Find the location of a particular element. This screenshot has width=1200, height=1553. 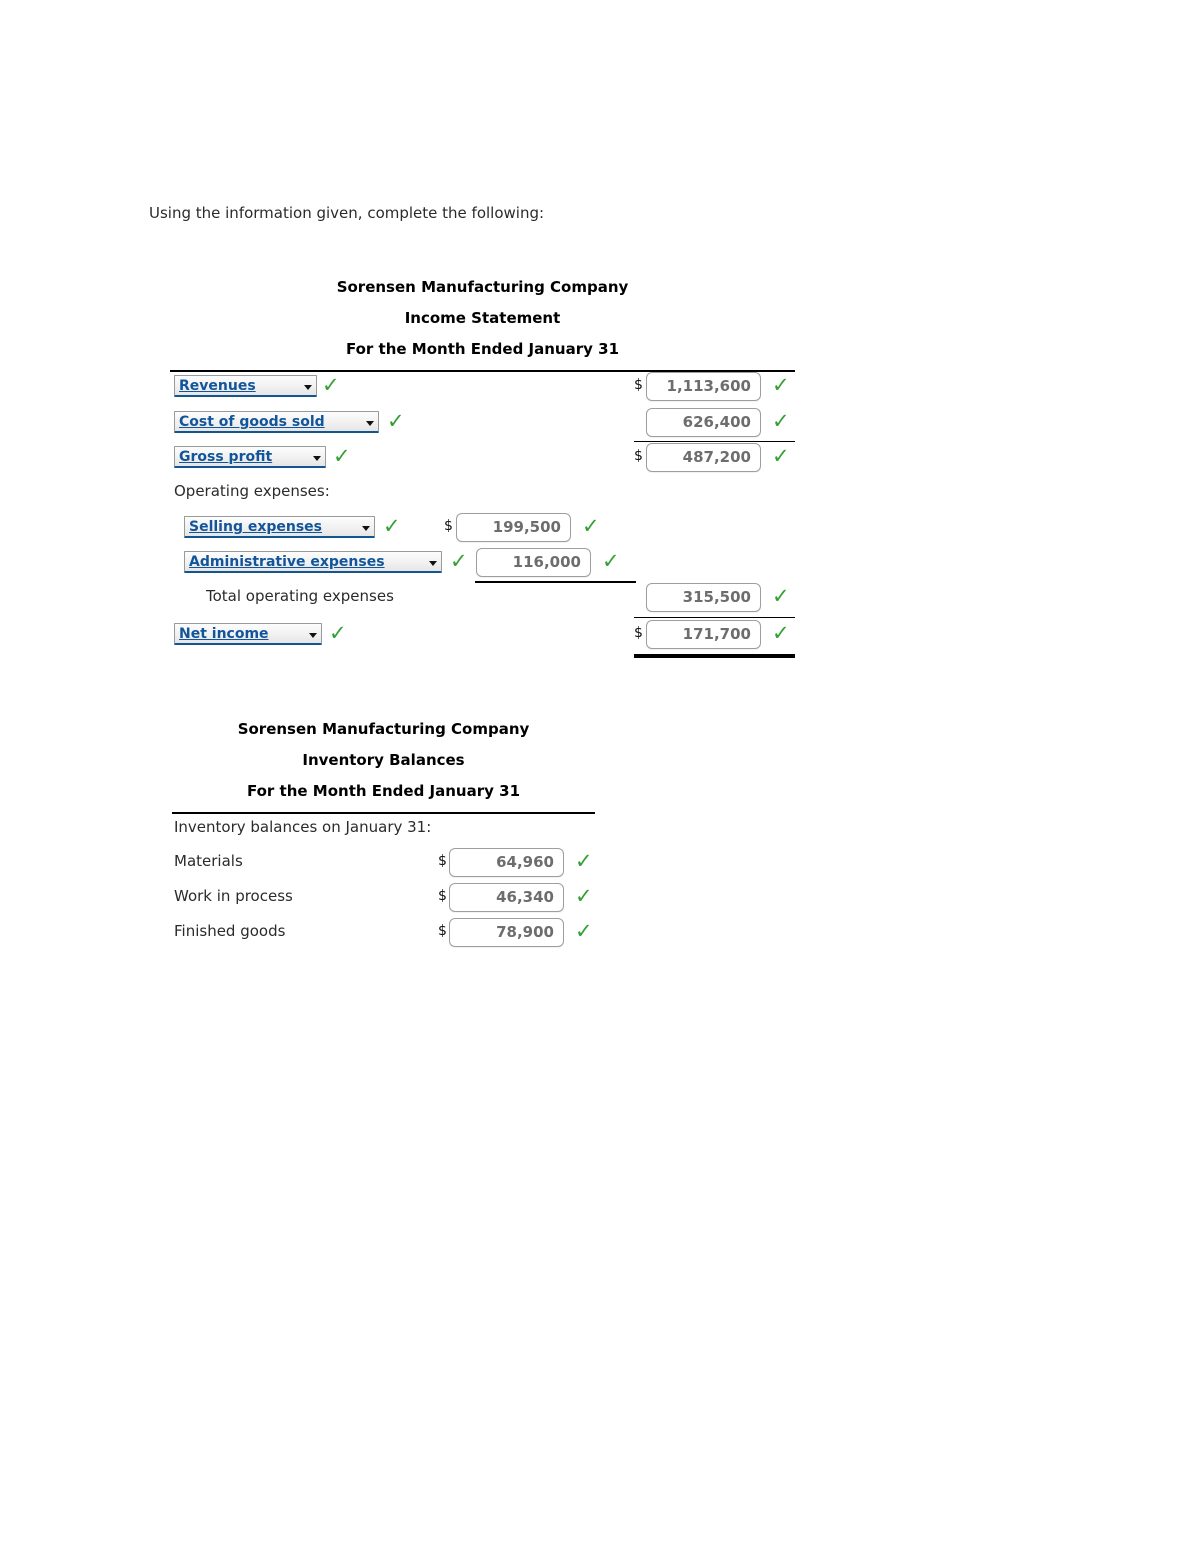

net-income-dollar-sign: $ is located at coordinates (638, 633).